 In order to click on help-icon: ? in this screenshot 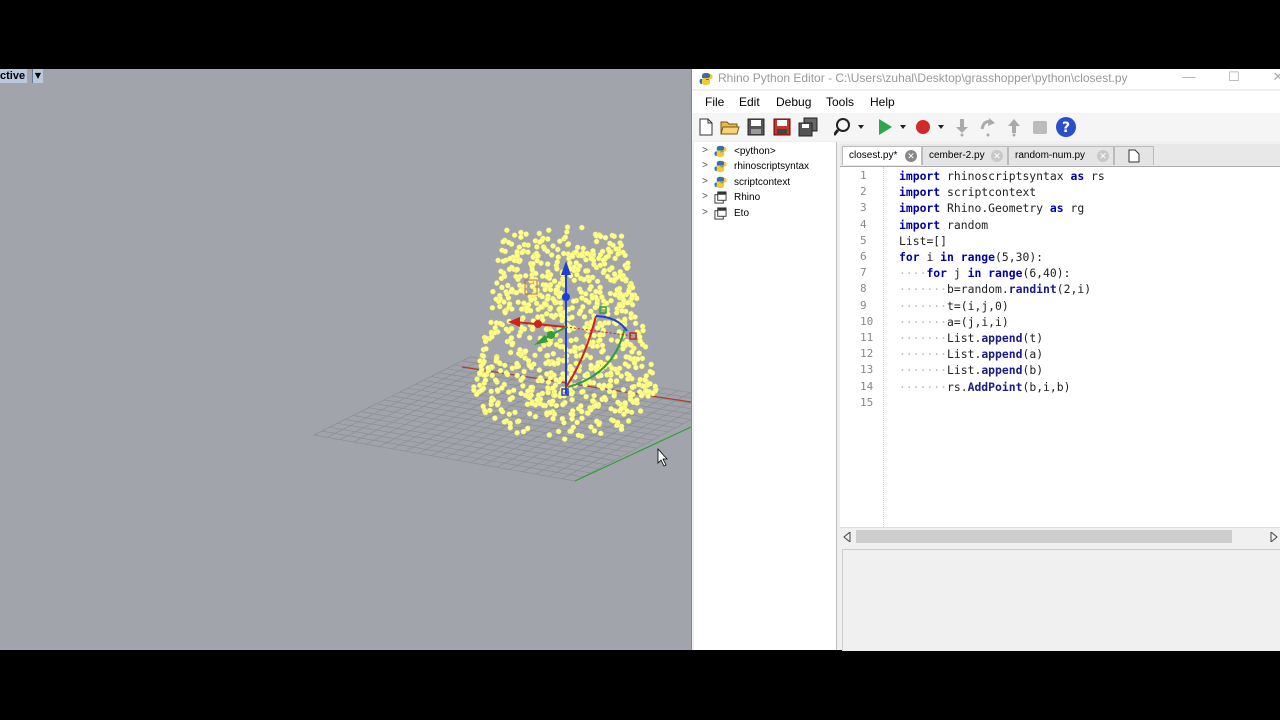, I will do `click(1066, 127)`.